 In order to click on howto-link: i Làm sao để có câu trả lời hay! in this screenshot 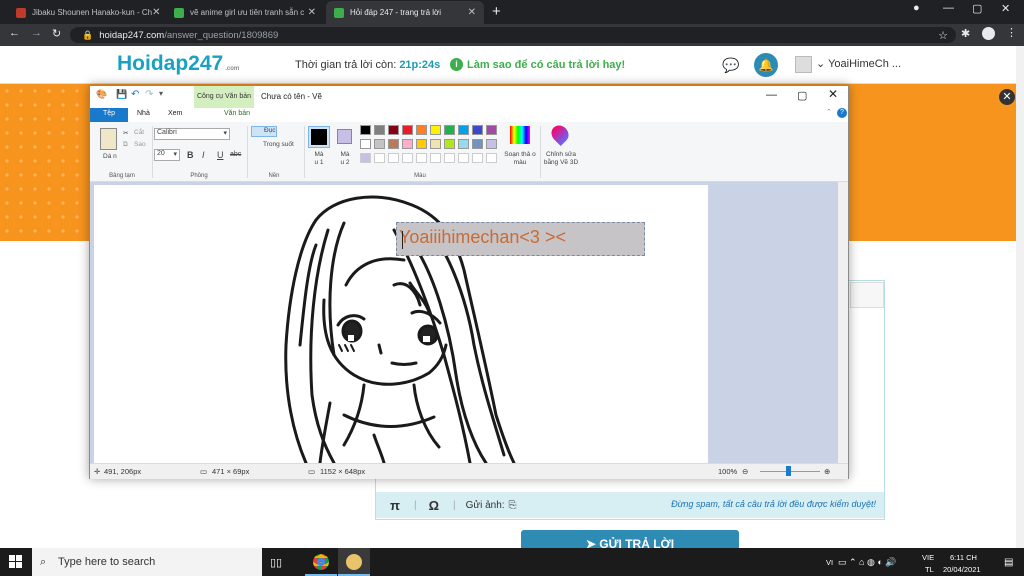, I will do `click(537, 64)`.